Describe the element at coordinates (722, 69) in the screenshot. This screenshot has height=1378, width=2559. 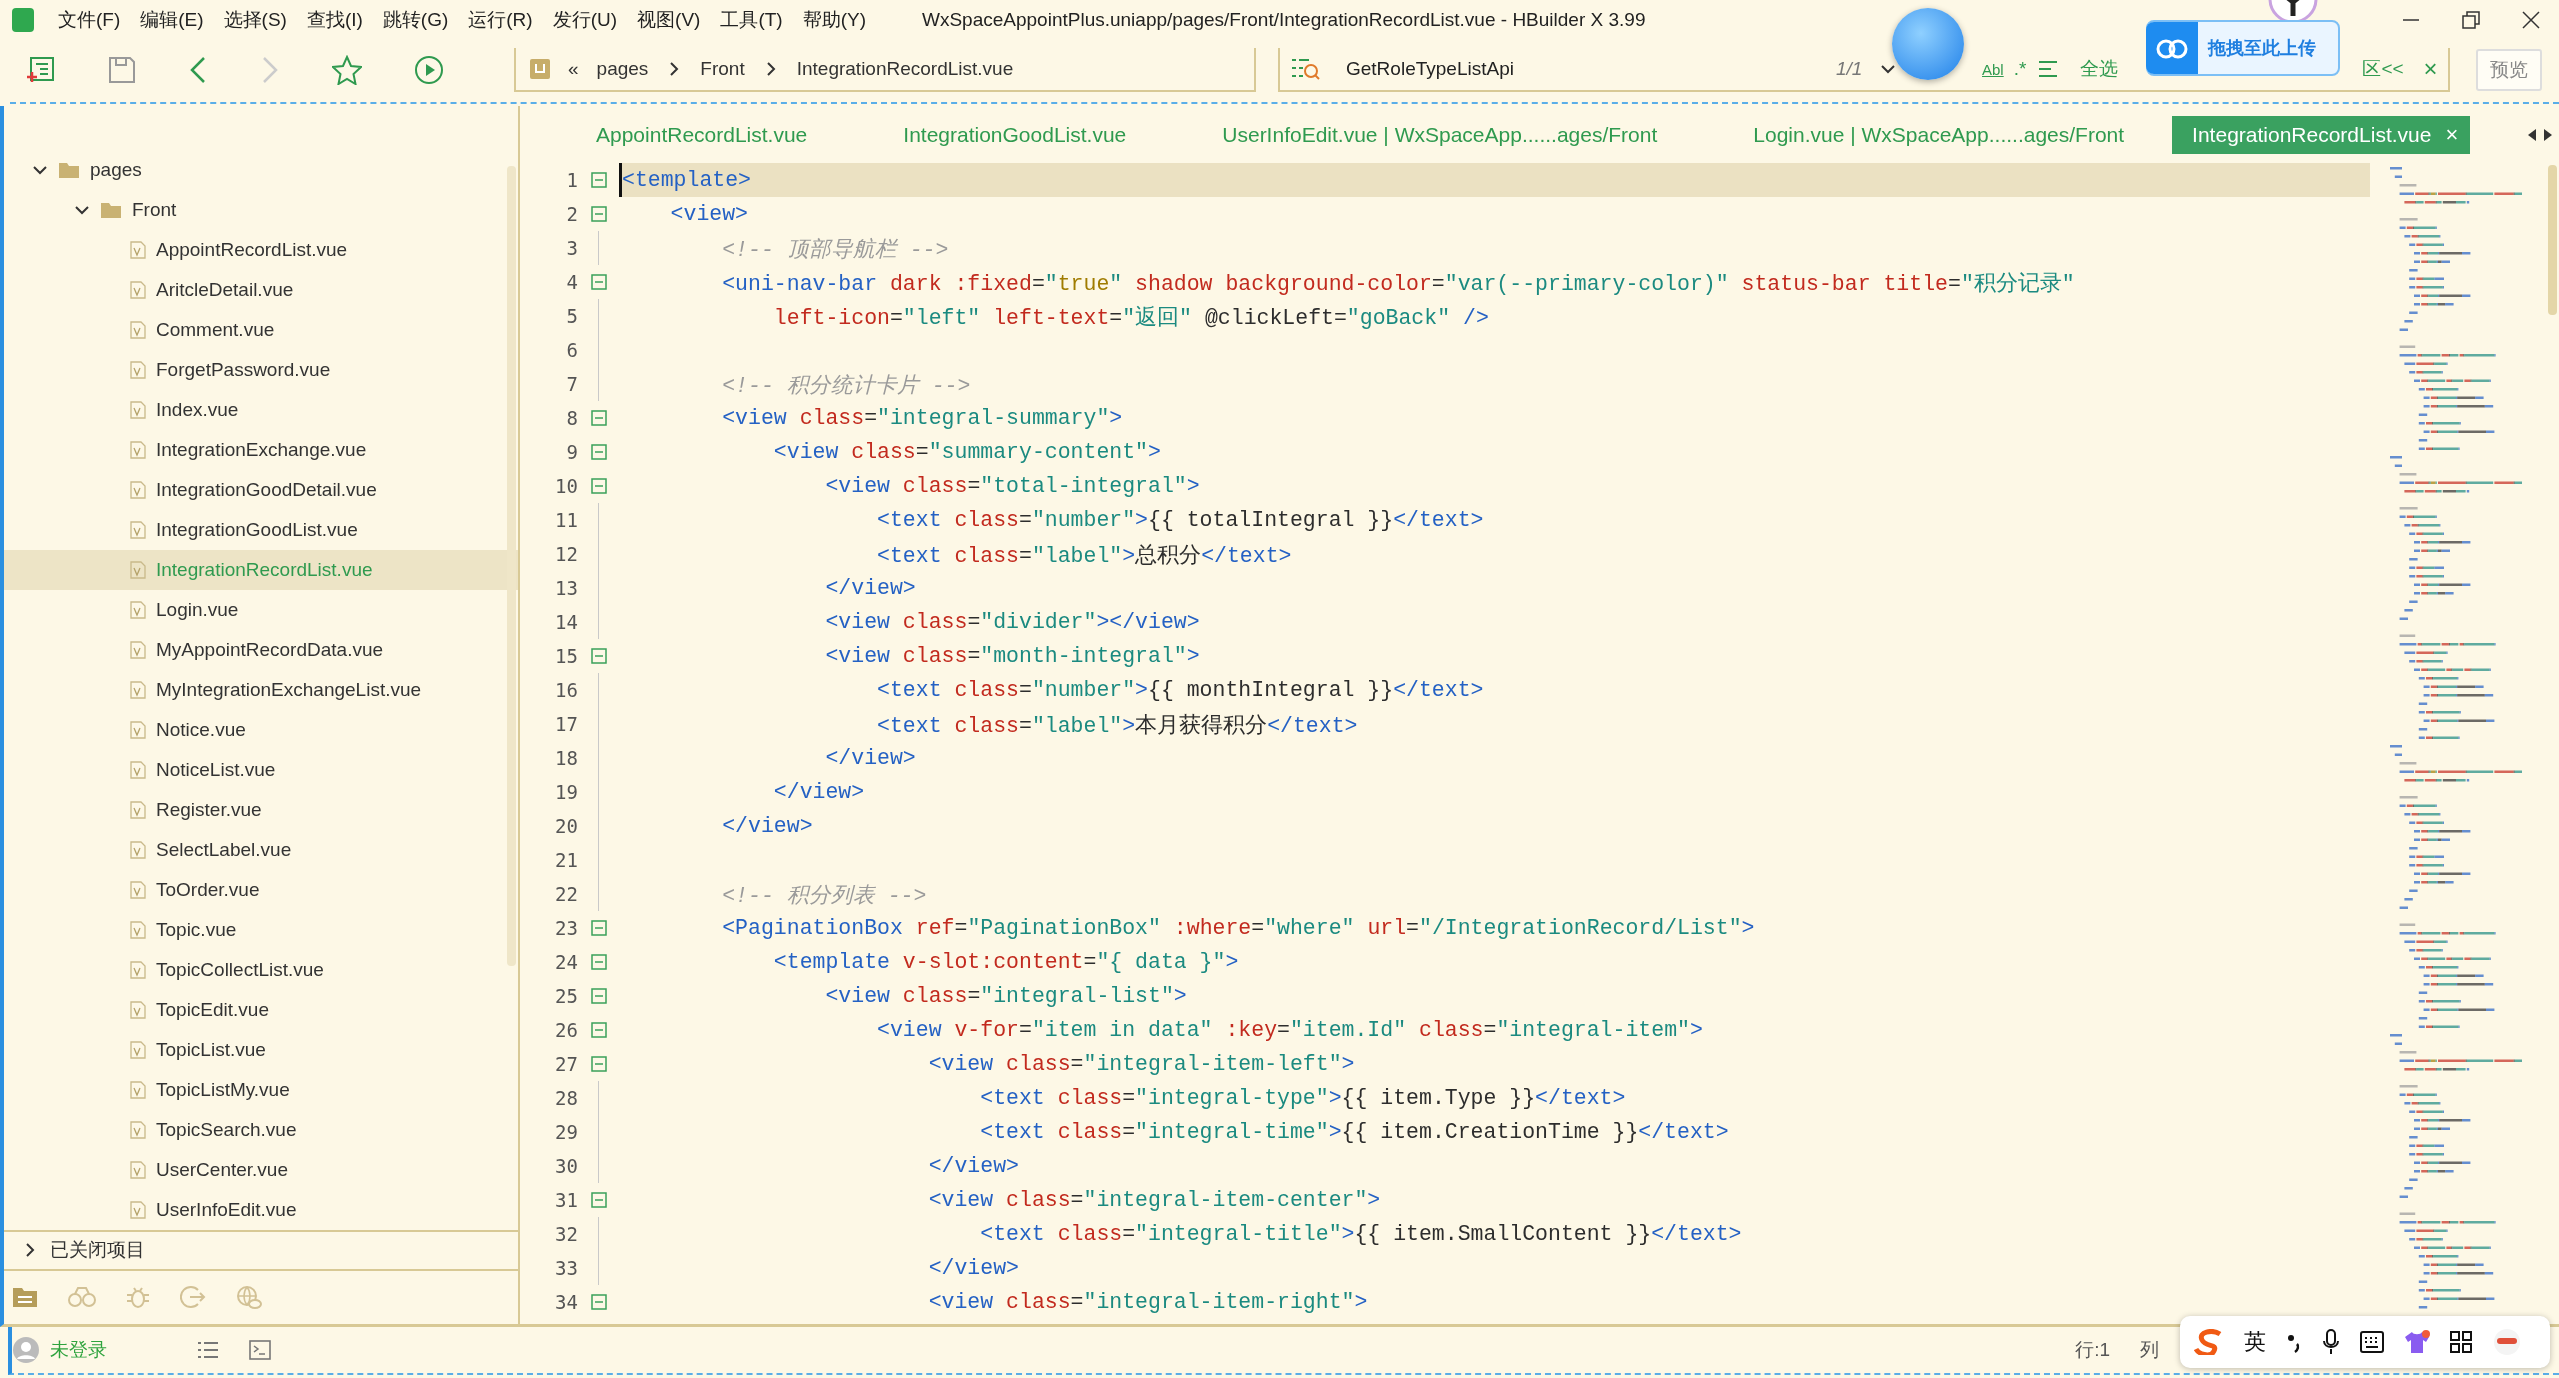
I see `breadcrumb-item: Front` at that location.